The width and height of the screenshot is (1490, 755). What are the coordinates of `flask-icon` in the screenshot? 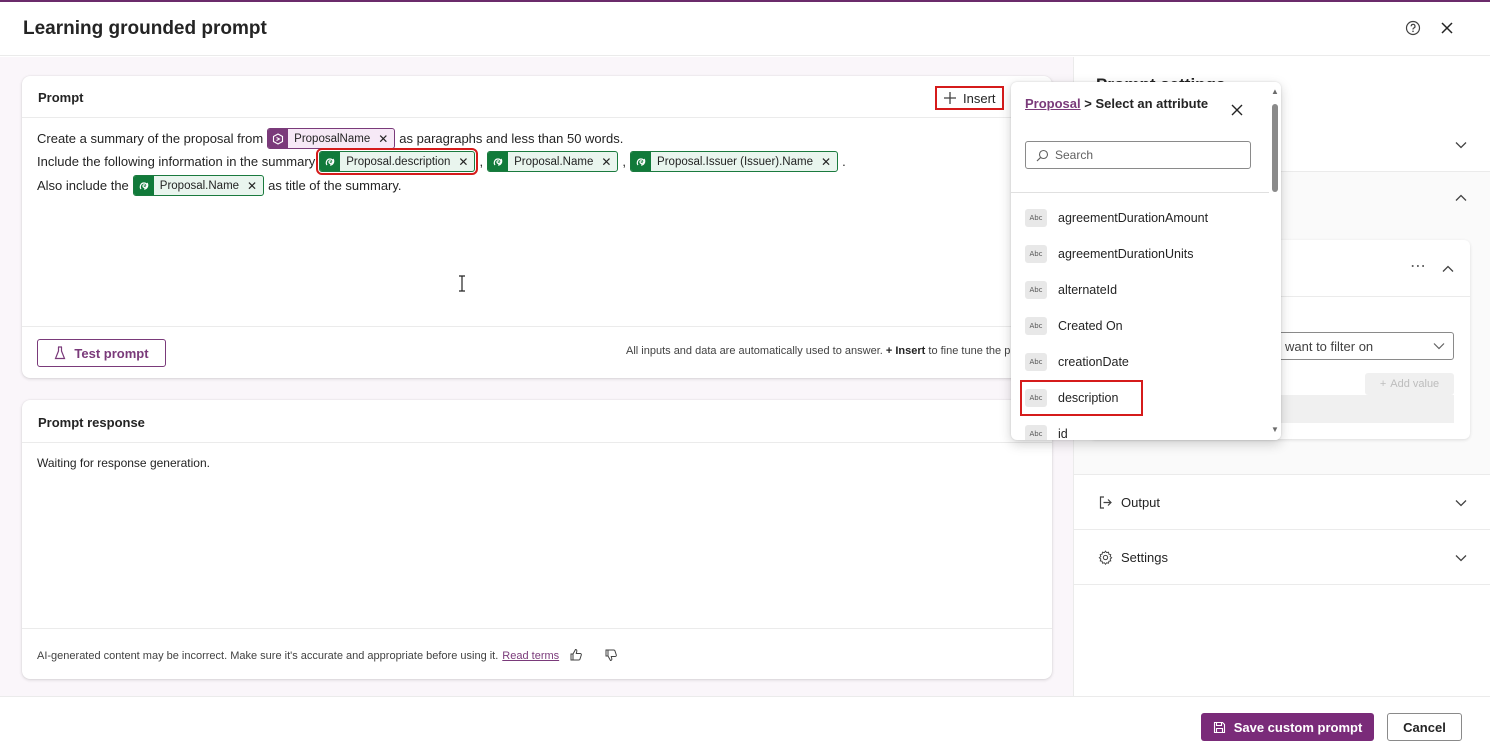 It's located at (60, 353).